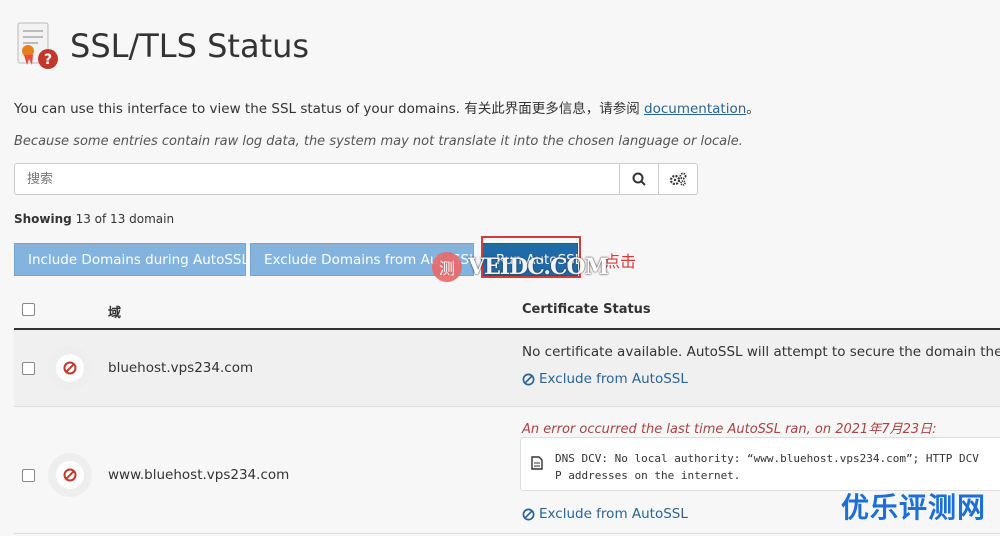  I want to click on search-bar, so click(356, 179).